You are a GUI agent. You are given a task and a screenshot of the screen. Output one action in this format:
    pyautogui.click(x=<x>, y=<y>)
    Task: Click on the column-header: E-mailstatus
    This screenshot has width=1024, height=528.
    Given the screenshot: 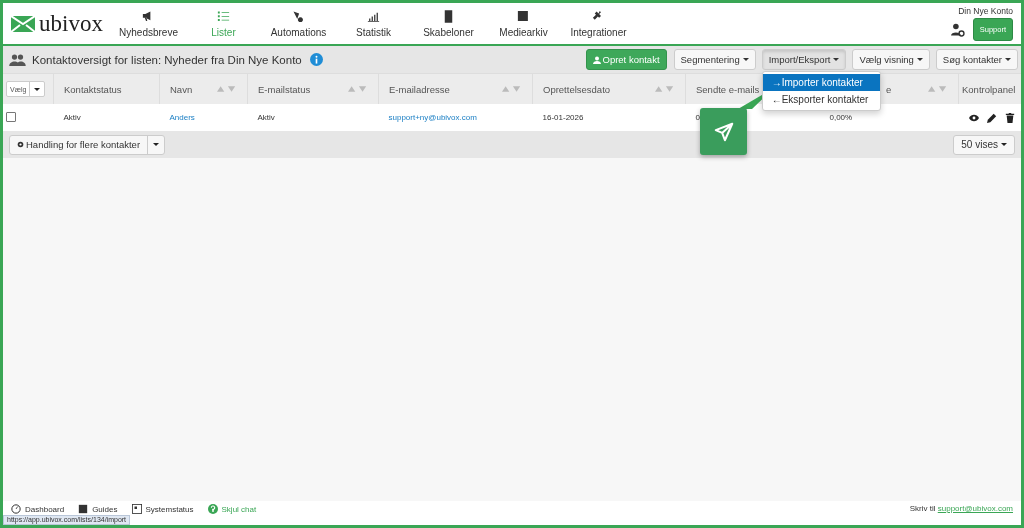 What is the action you would take?
    pyautogui.click(x=313, y=89)
    